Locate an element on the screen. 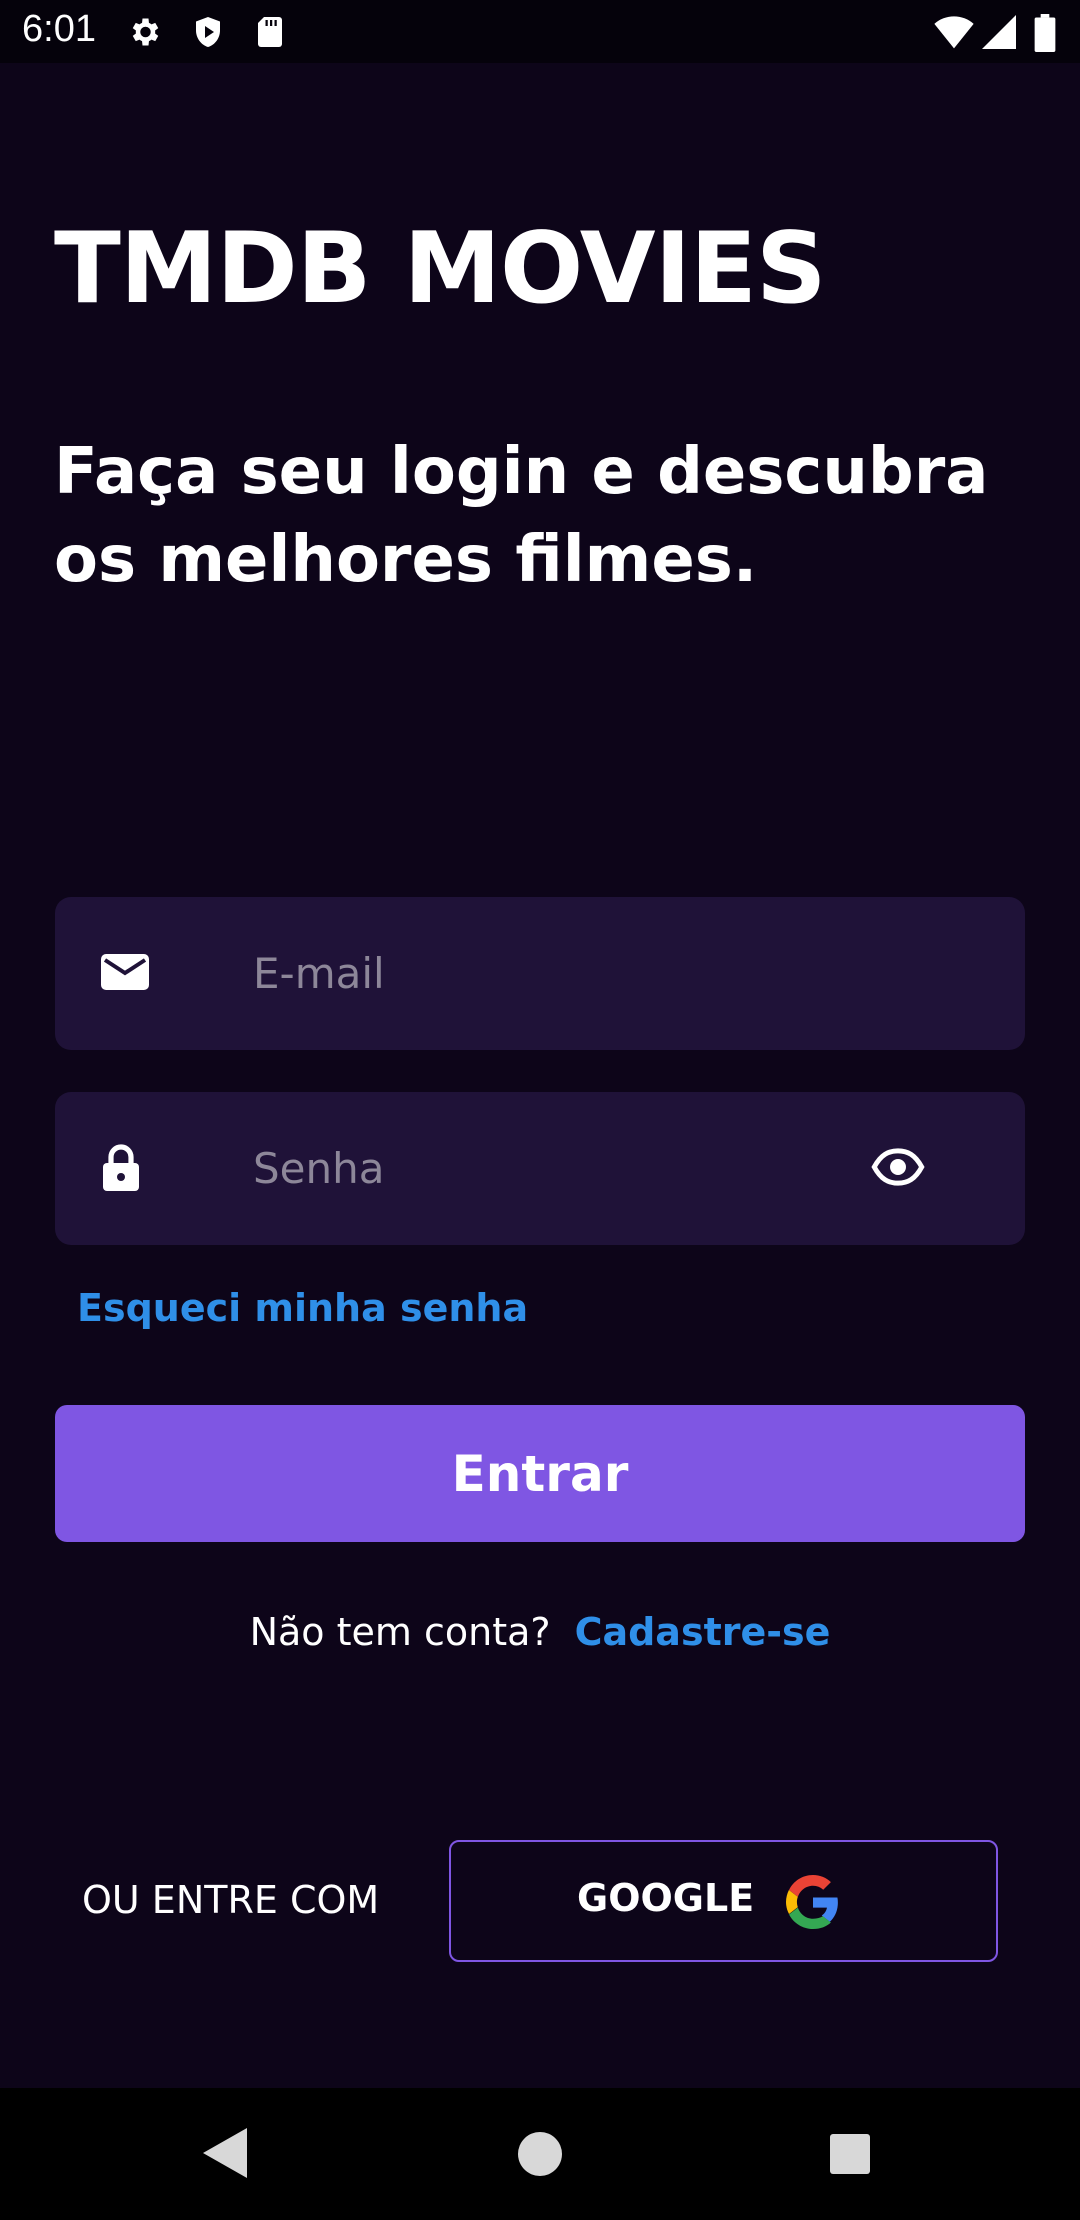 The width and height of the screenshot is (1080, 2220). google-button-label: GOOGLE is located at coordinates (666, 1898).